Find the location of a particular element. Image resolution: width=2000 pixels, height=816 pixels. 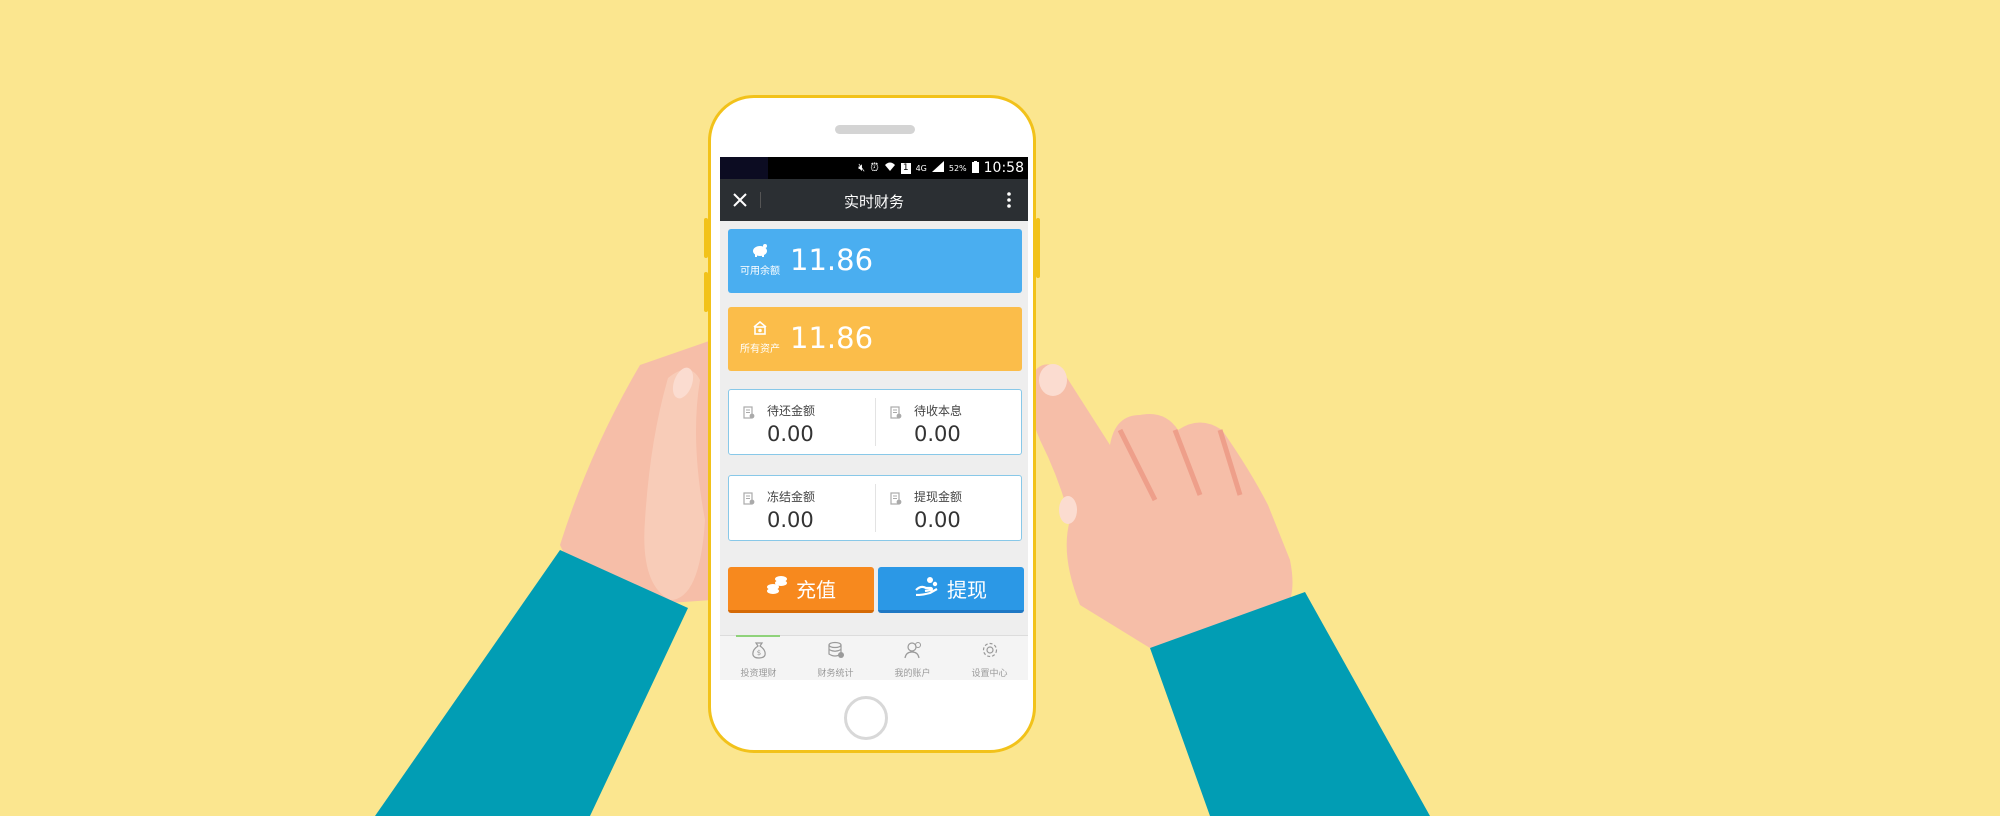

network-type: 4G is located at coordinates (921, 168).